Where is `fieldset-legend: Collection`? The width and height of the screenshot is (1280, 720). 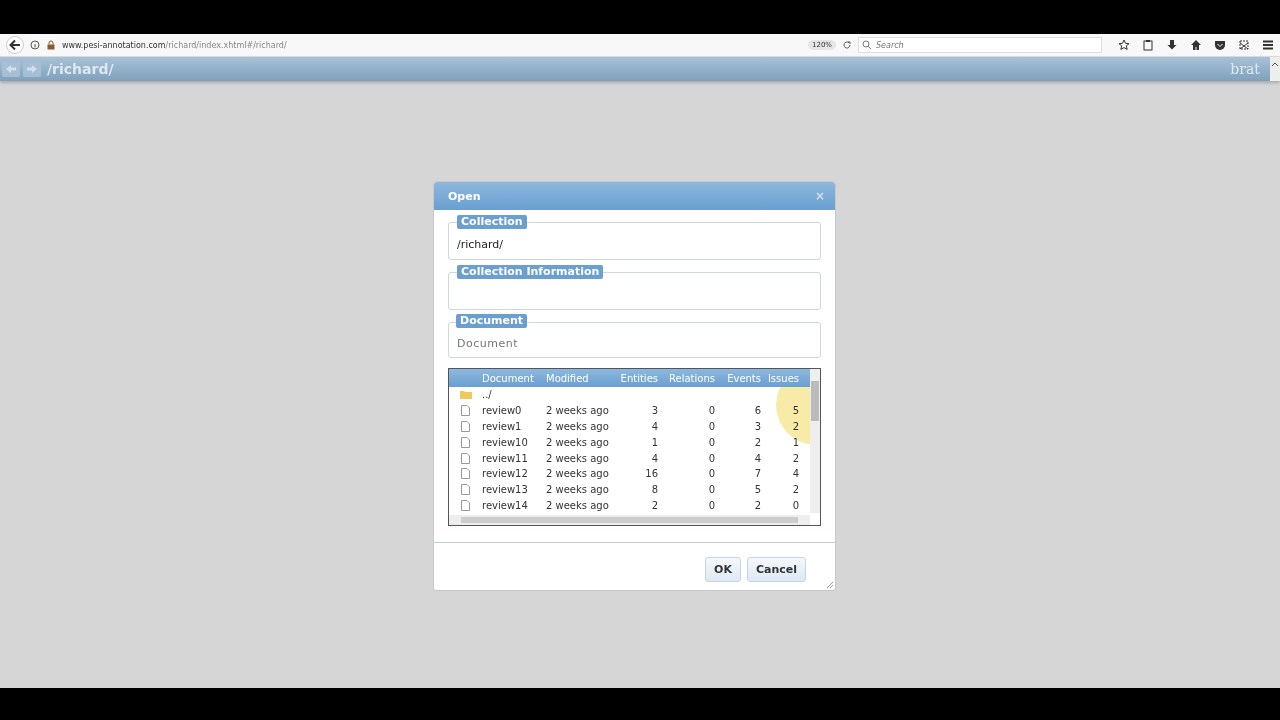
fieldset-legend: Collection is located at coordinates (492, 222).